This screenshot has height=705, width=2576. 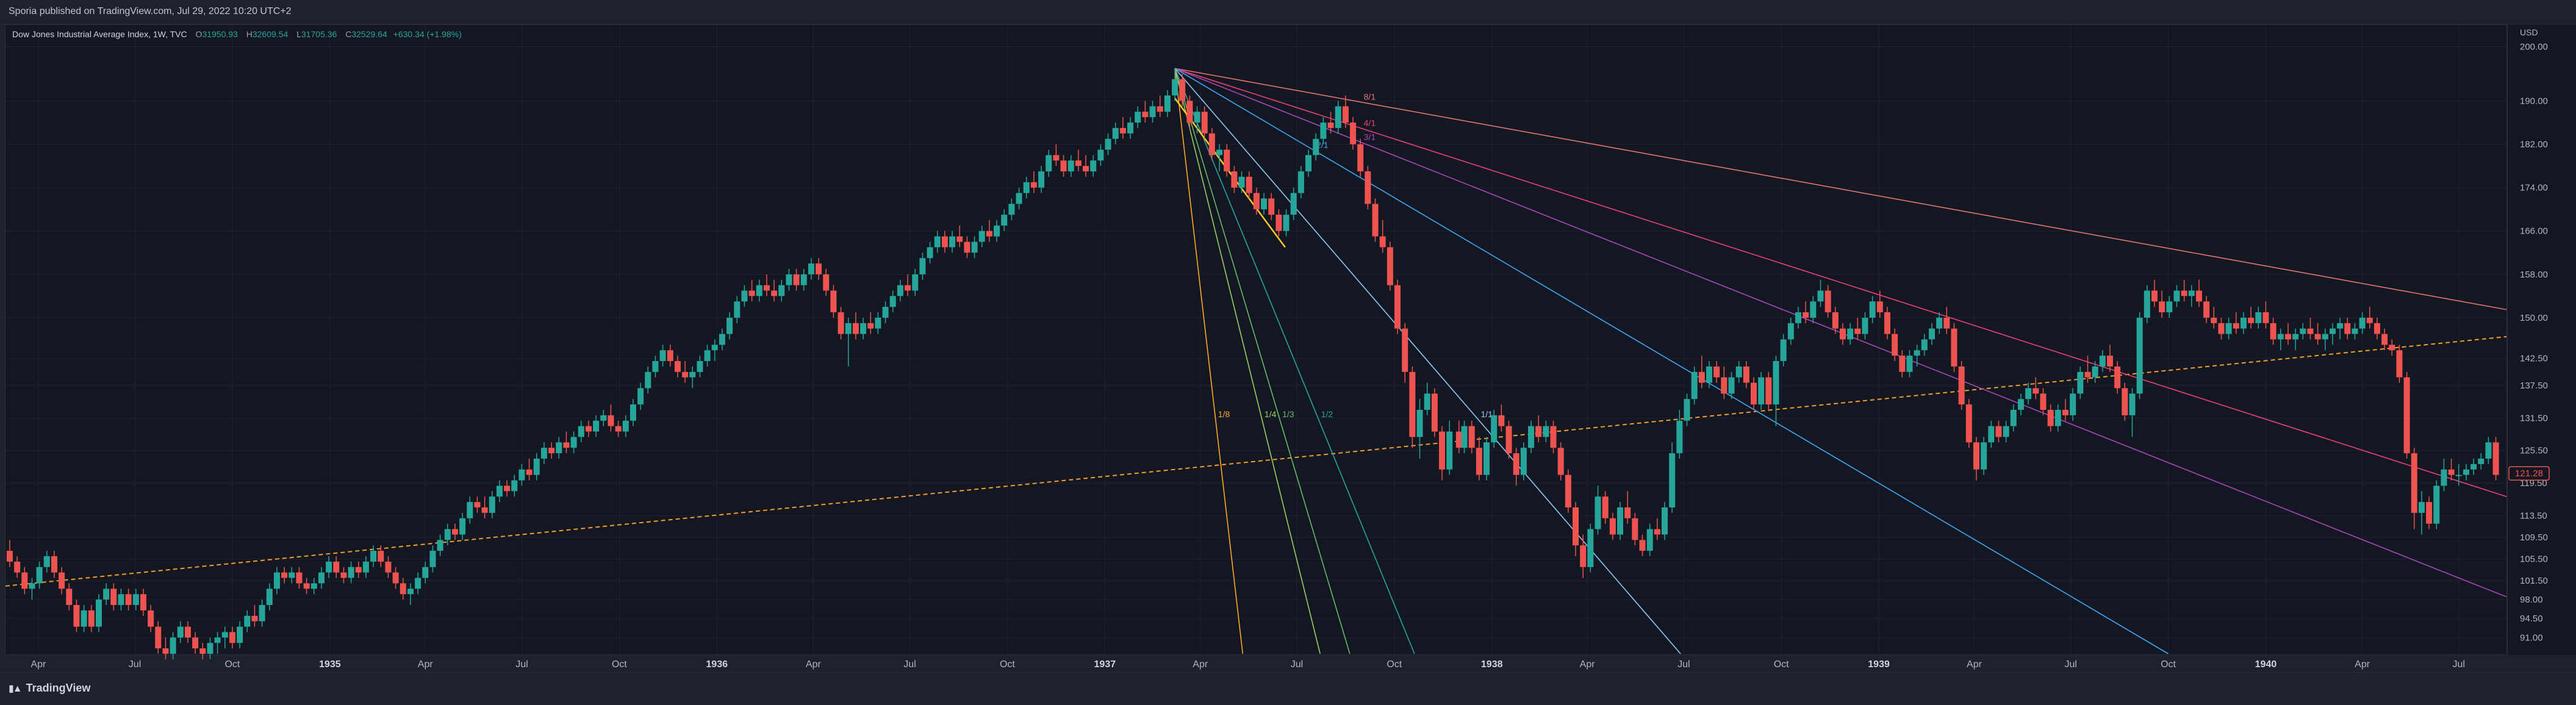 What do you see at coordinates (250, 34) in the screenshot?
I see `high-label: H` at bounding box center [250, 34].